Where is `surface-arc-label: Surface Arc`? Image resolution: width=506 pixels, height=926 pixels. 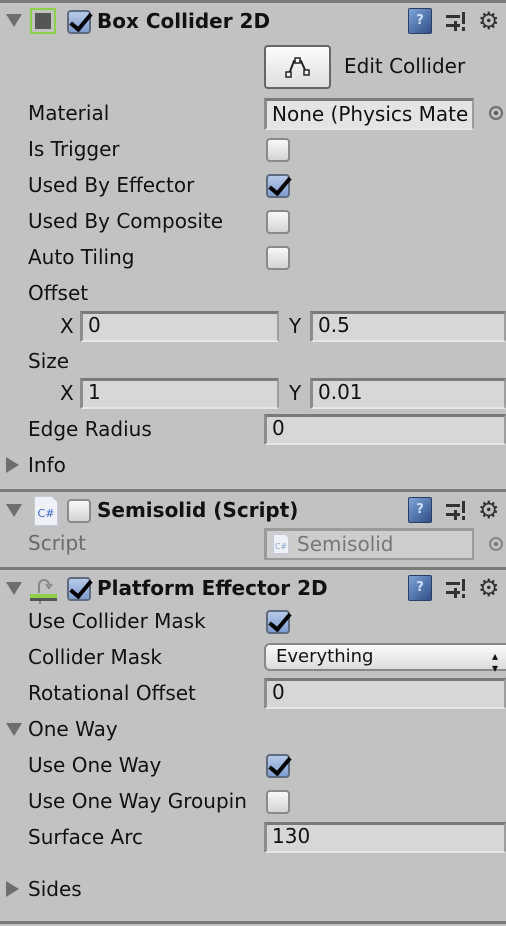 surface-arc-label: Surface Arc is located at coordinates (86, 837).